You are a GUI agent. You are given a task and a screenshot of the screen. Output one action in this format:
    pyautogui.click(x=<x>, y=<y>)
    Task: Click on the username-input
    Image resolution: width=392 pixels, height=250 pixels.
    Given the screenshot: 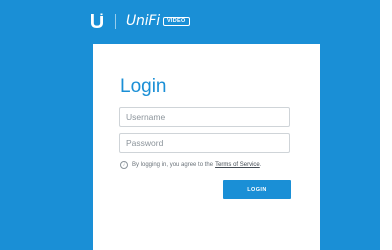 What is the action you would take?
    pyautogui.click(x=204, y=117)
    